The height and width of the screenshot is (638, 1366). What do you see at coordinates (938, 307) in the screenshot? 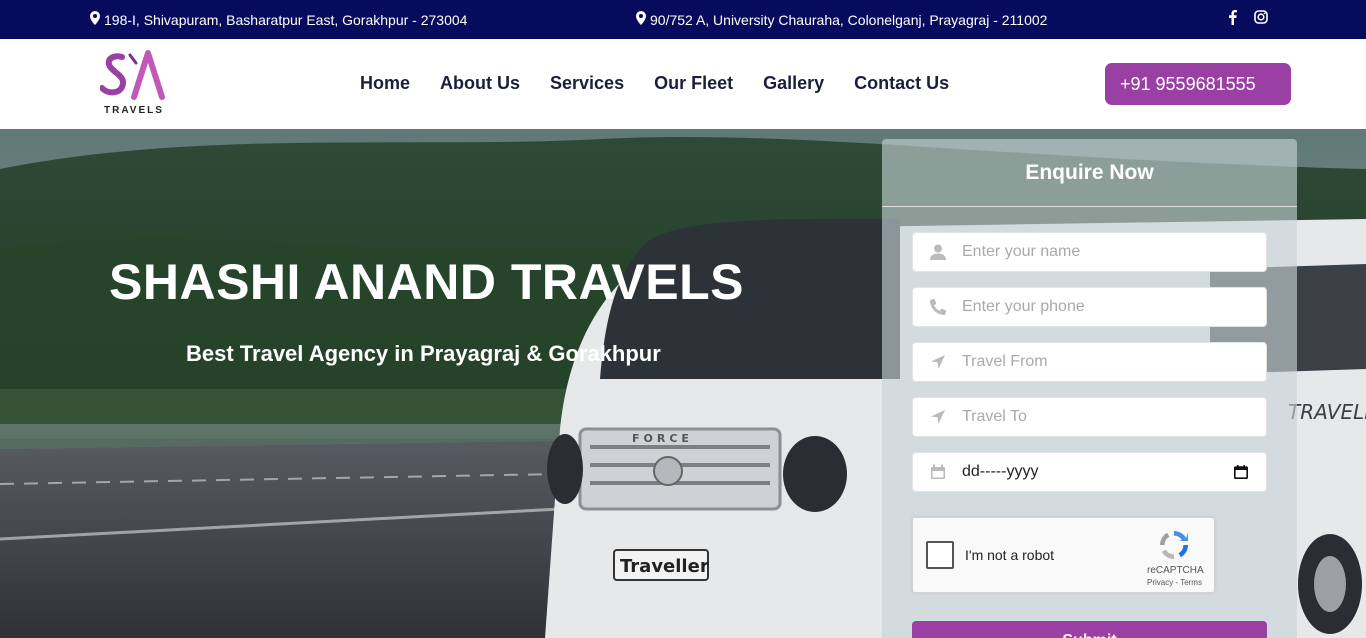
I see `phone-icon` at bounding box center [938, 307].